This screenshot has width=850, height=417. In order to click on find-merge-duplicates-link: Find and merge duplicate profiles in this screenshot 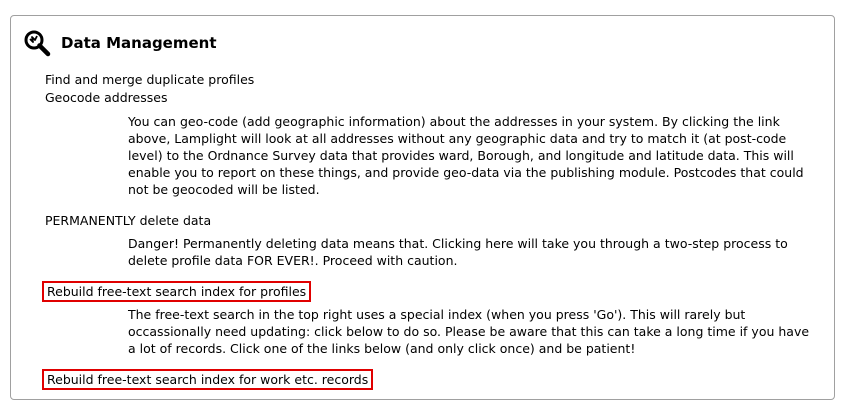, I will do `click(149, 79)`.